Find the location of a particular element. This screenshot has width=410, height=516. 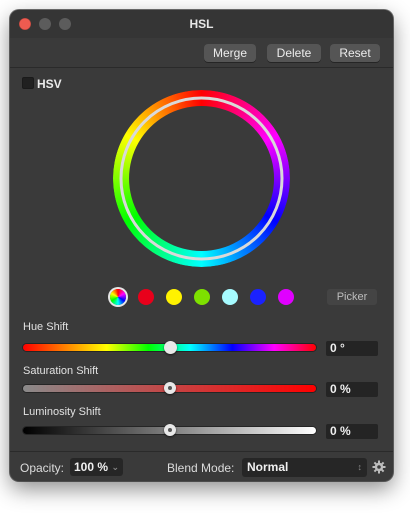

merge-button: Merge is located at coordinates (230, 53).